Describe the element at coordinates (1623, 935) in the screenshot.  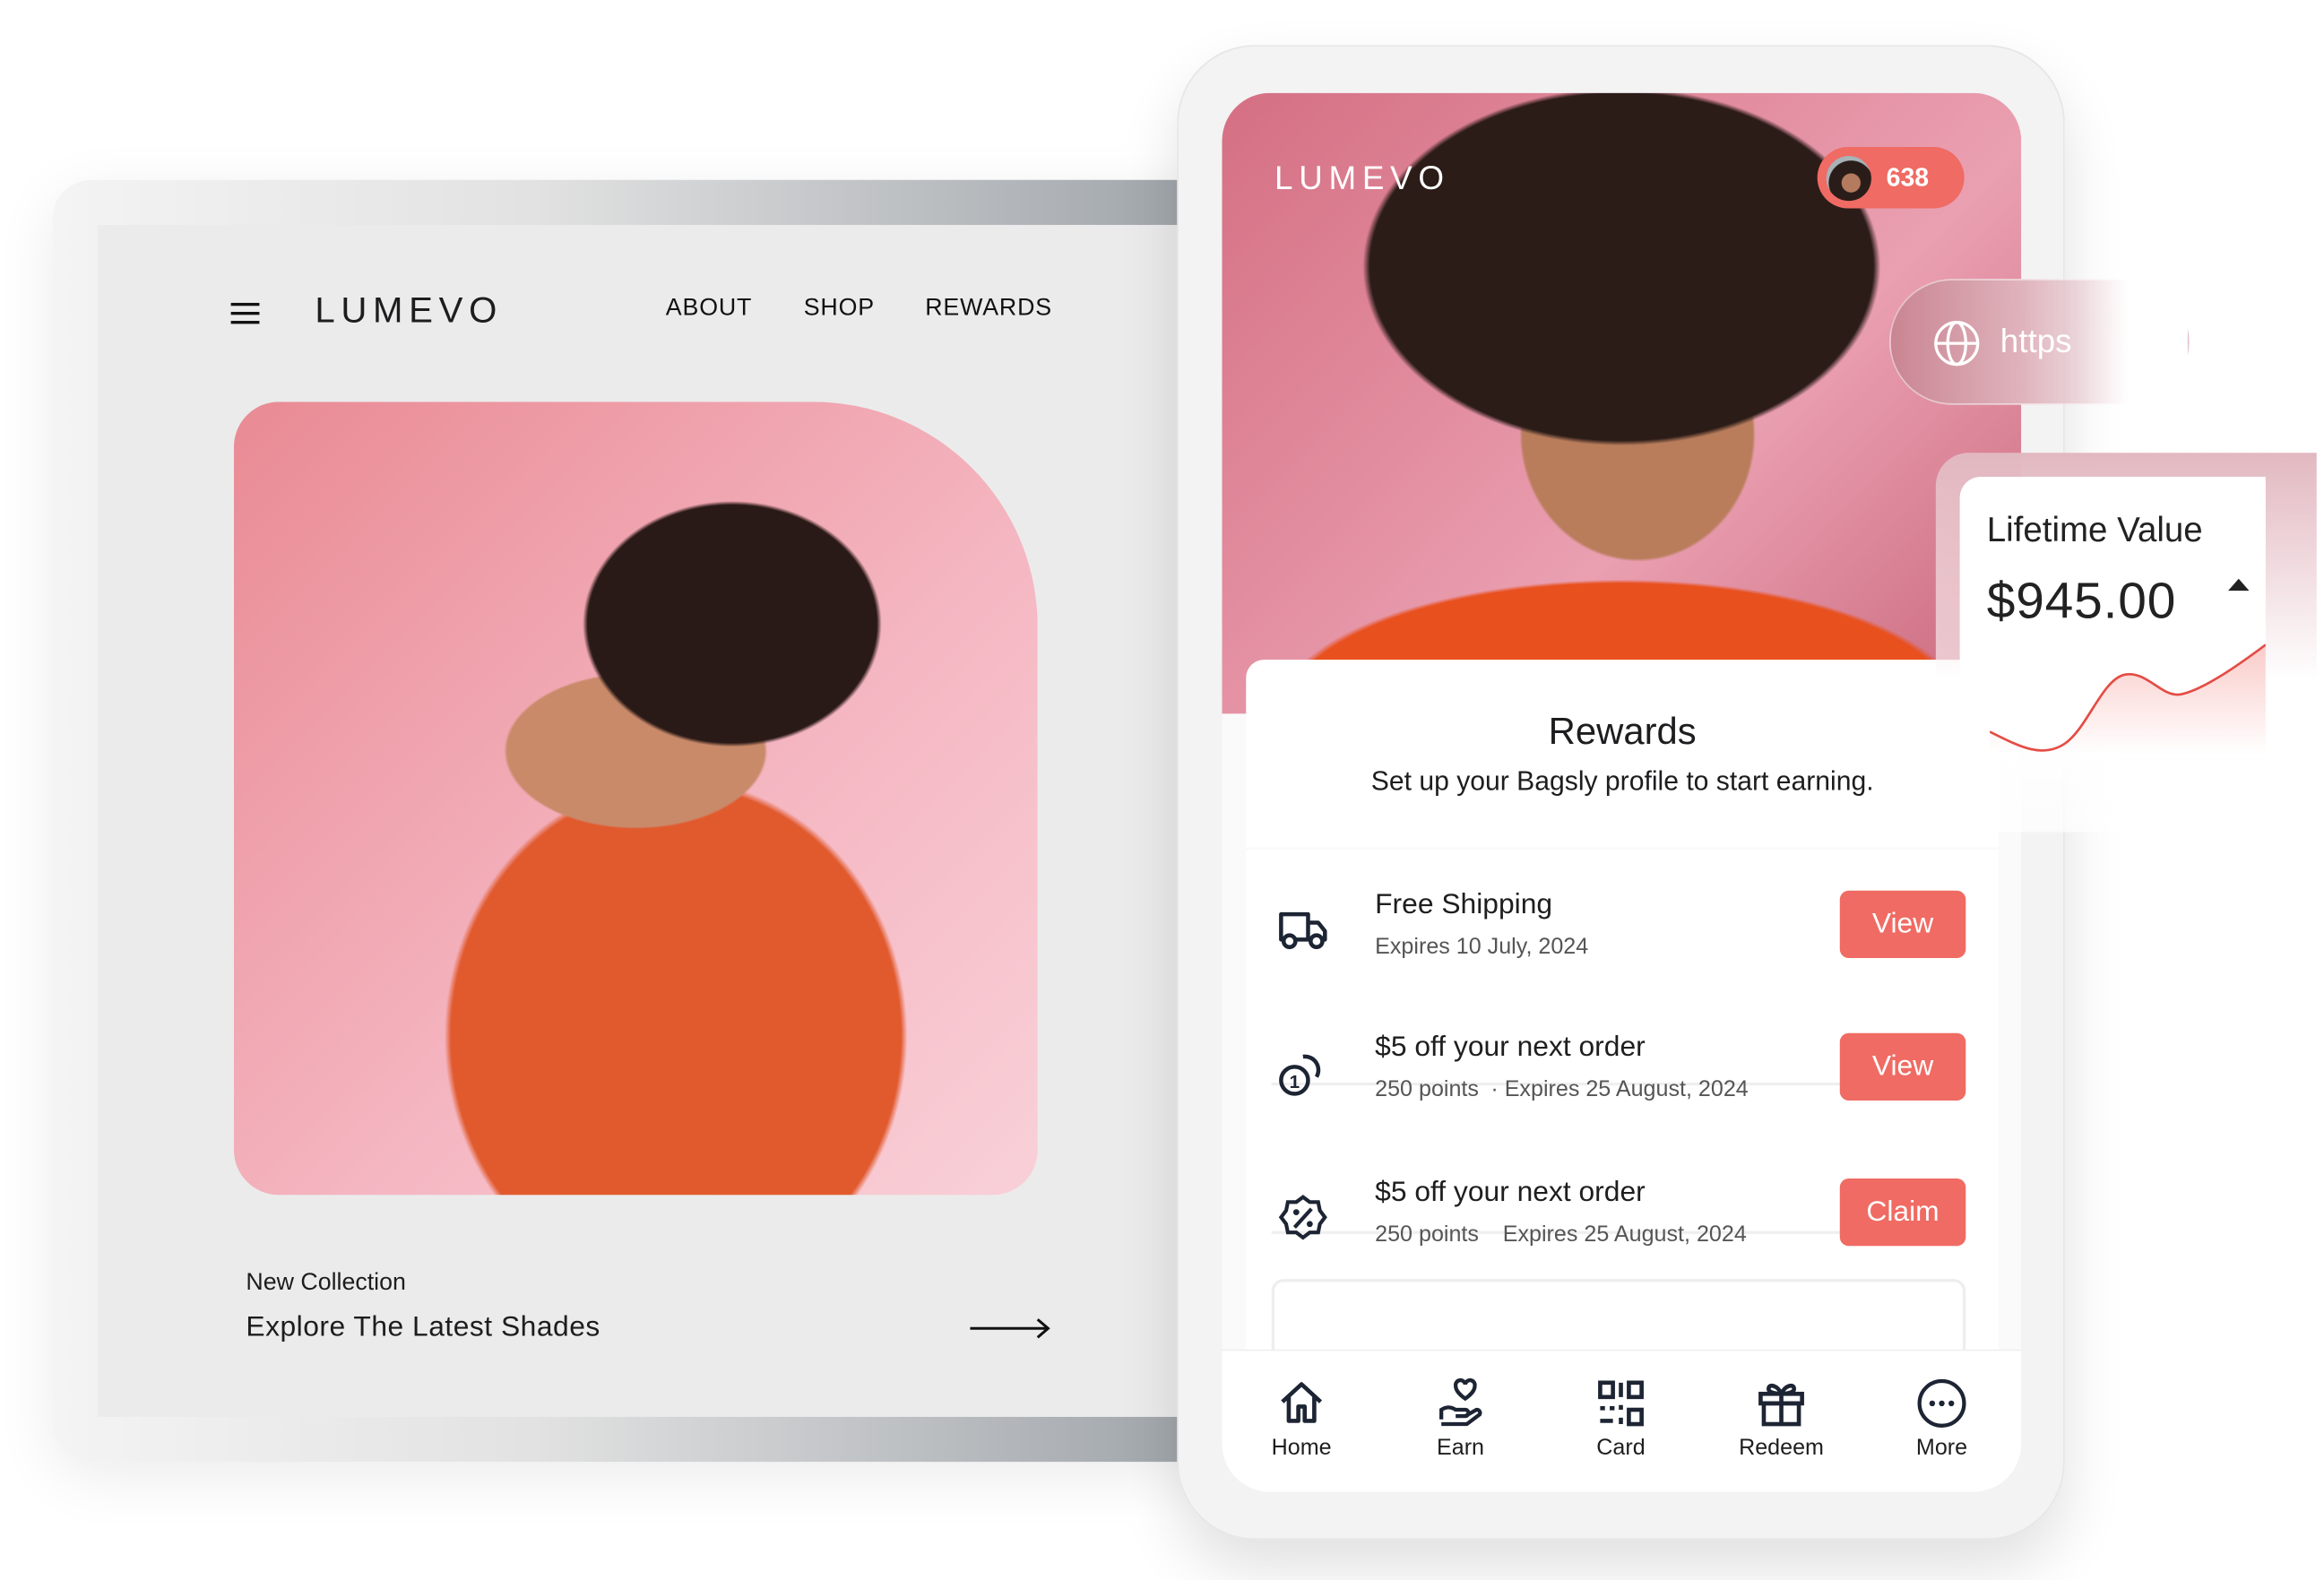
I see `reward-item: Free Shipping Expires 10 July, 2024 View` at that location.